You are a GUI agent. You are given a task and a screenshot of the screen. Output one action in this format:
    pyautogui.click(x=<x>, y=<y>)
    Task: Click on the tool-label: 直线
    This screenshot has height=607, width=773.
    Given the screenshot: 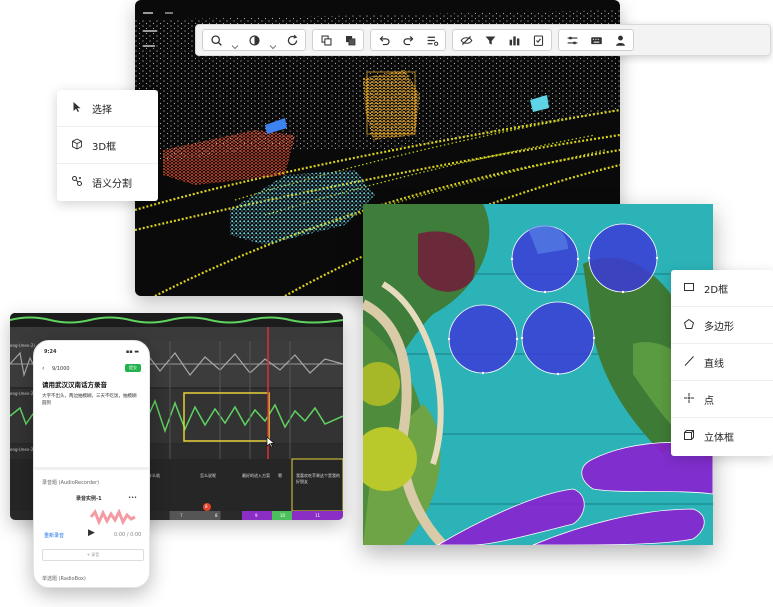 What is the action you would take?
    pyautogui.click(x=714, y=364)
    